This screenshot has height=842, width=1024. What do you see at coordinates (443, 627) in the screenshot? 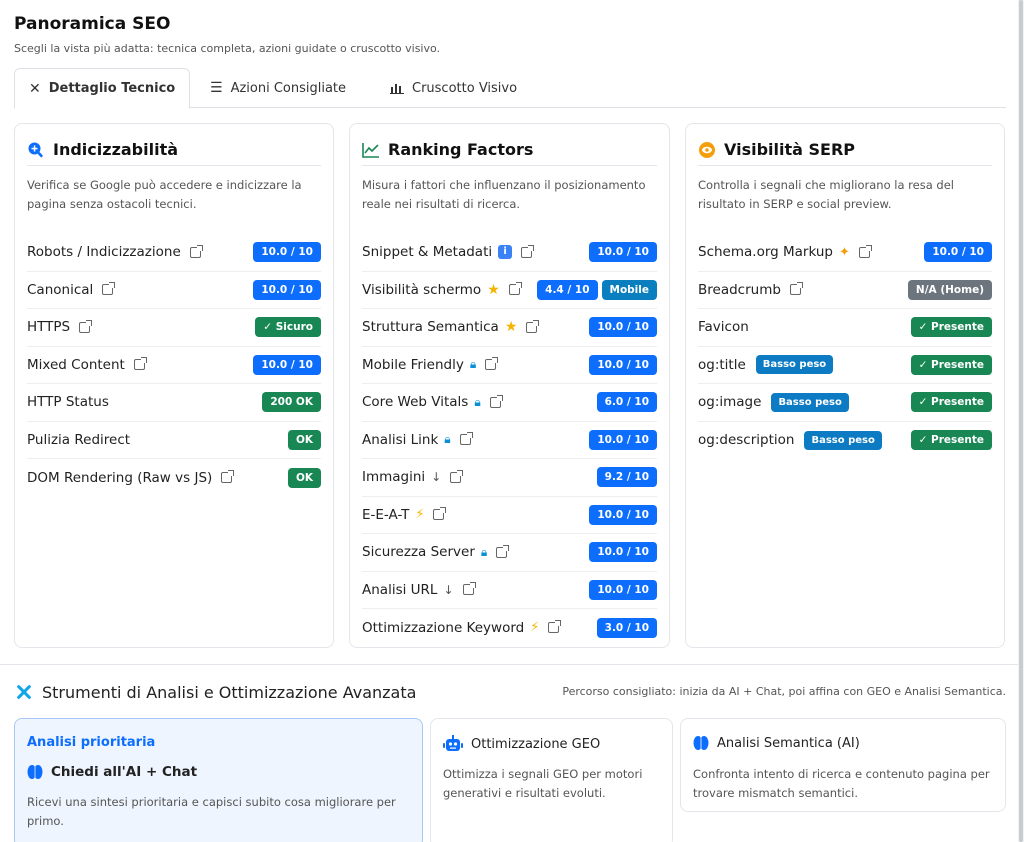
I see `row-label: Ottimizzazione Keyword` at bounding box center [443, 627].